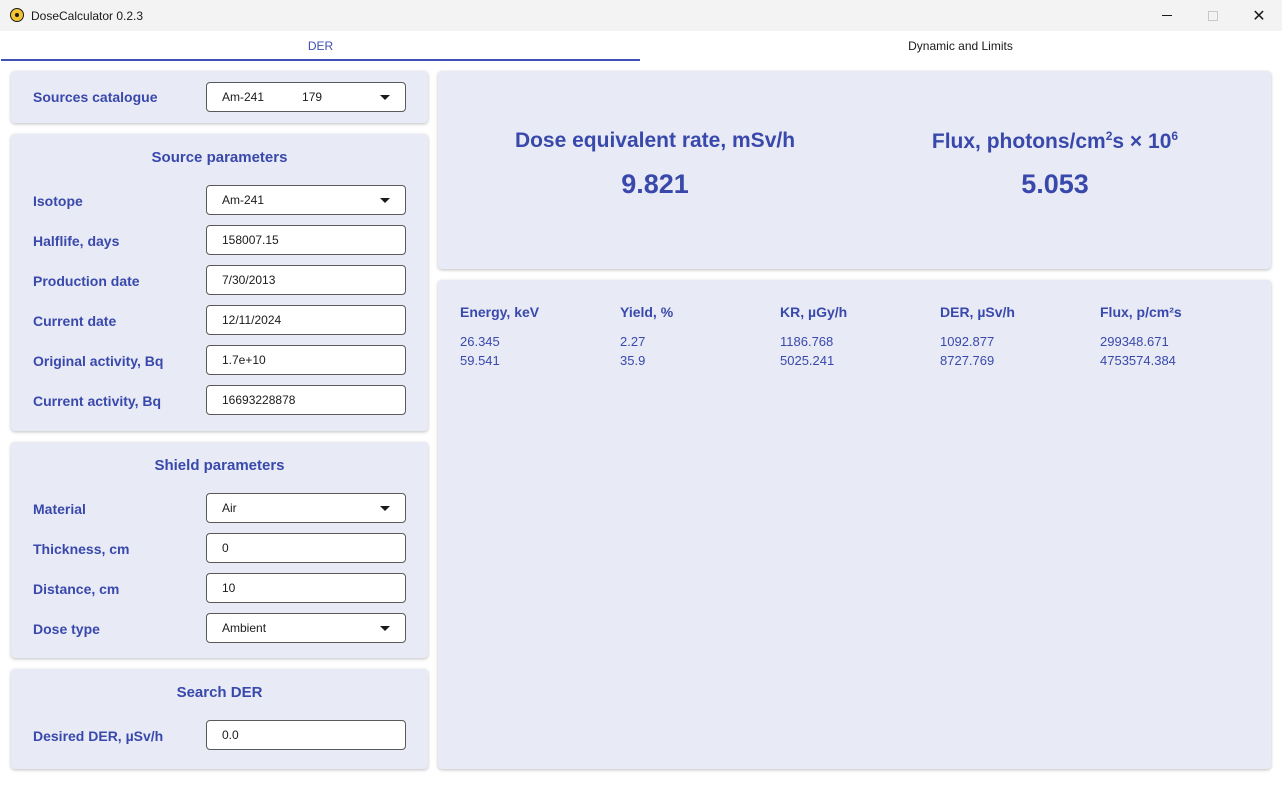  Describe the element at coordinates (17, 15) in the screenshot. I see `radiation-app-icon` at that location.